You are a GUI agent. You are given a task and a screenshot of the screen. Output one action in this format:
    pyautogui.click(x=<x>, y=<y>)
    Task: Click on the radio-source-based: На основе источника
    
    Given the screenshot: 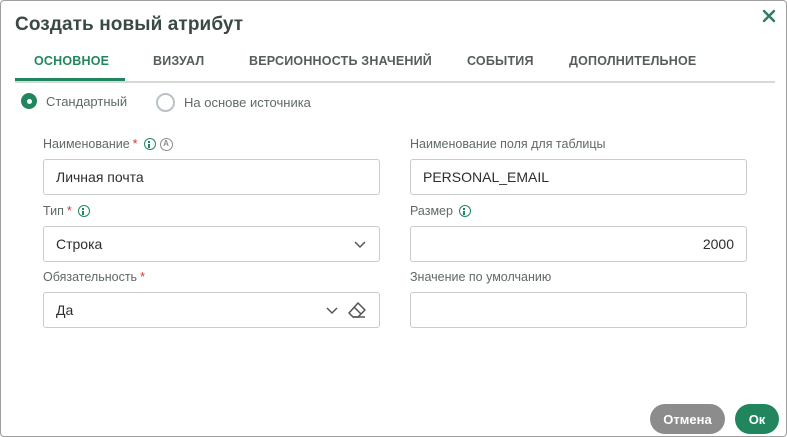 What is the action you would take?
    pyautogui.click(x=233, y=102)
    